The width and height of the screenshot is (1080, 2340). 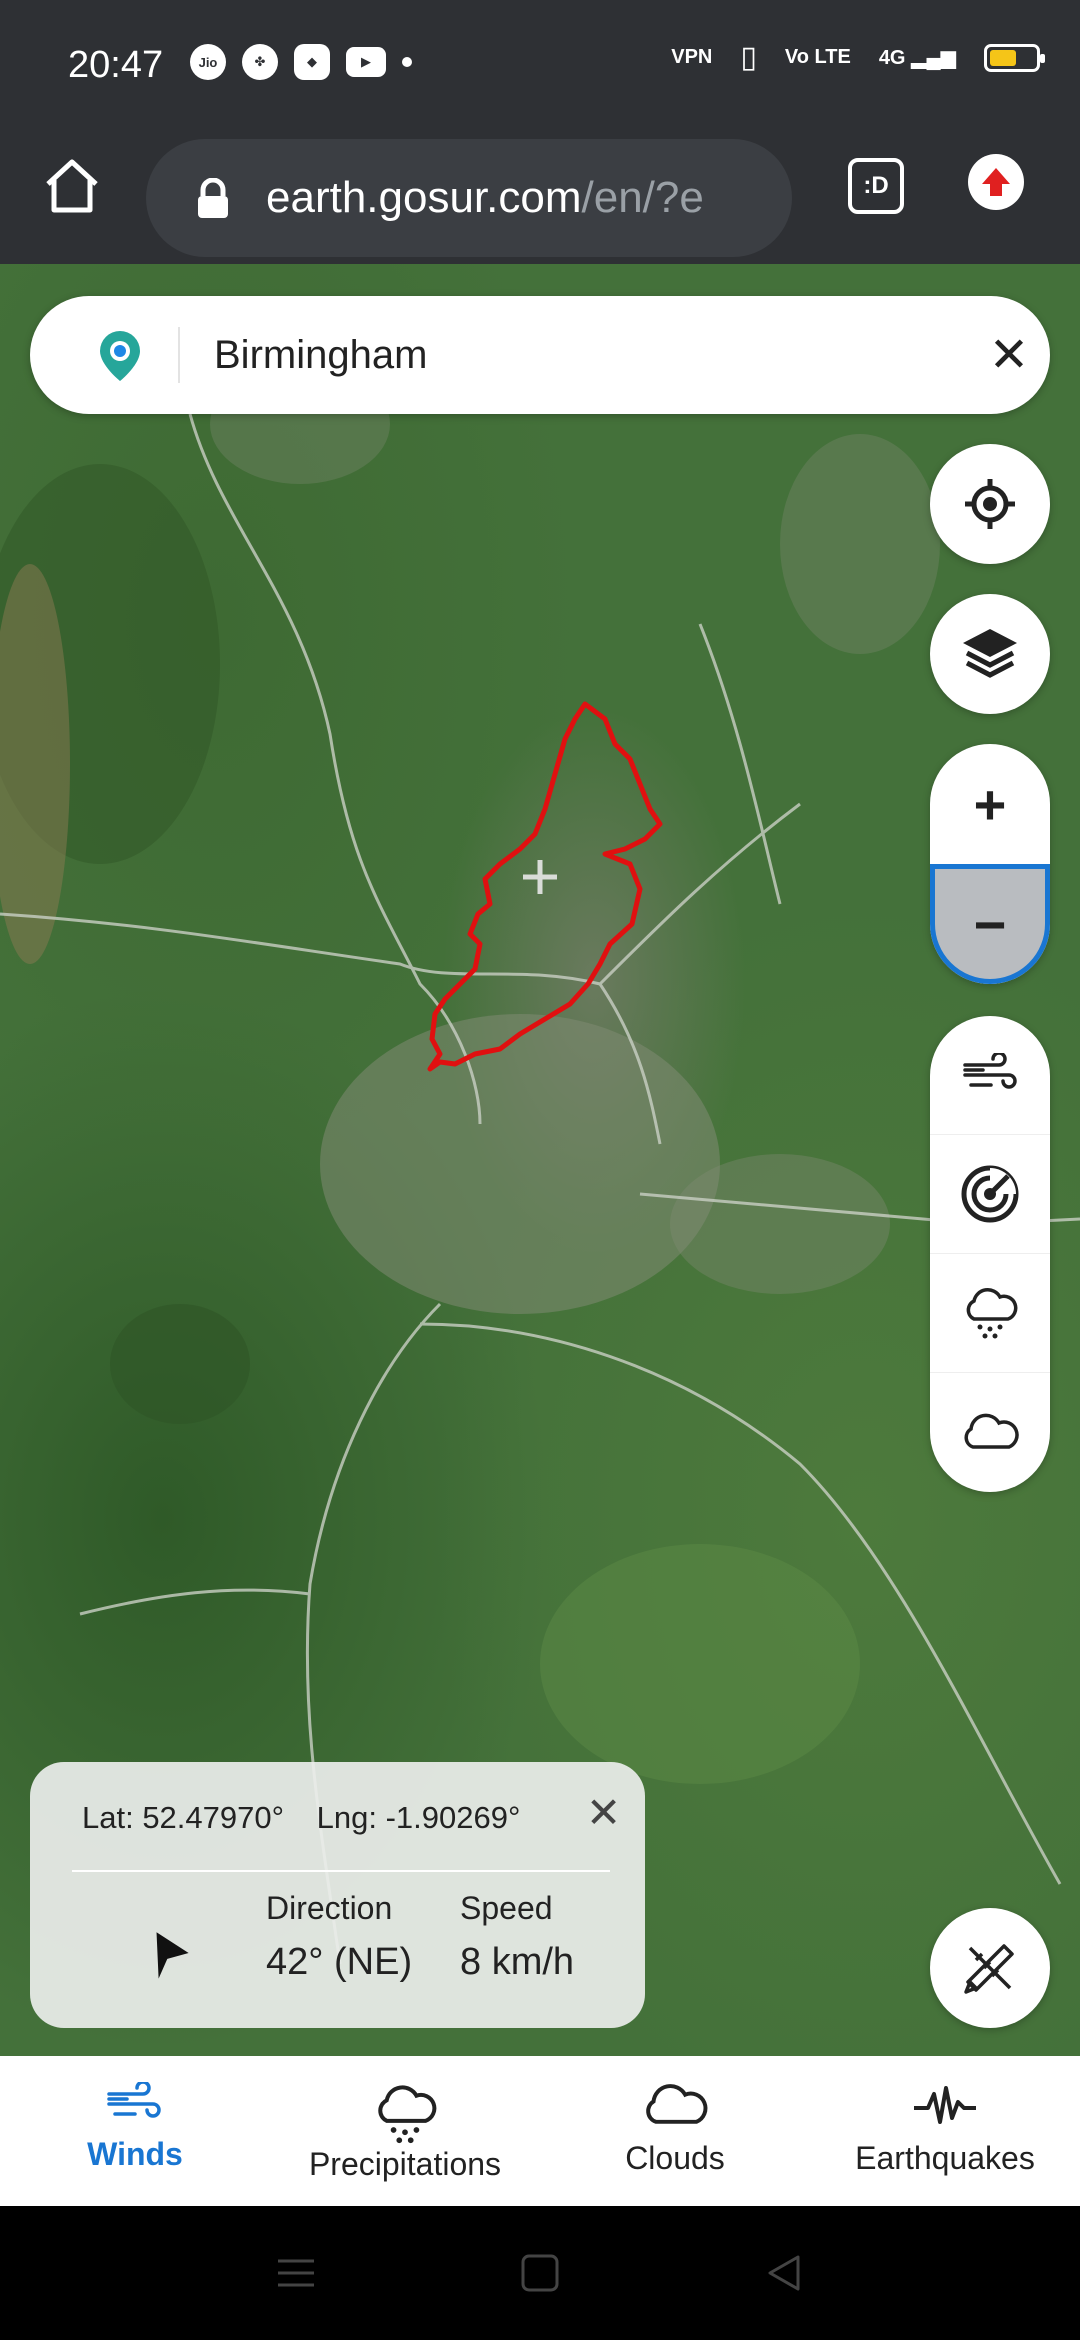 I want to click on home-icon, so click(x=72, y=186).